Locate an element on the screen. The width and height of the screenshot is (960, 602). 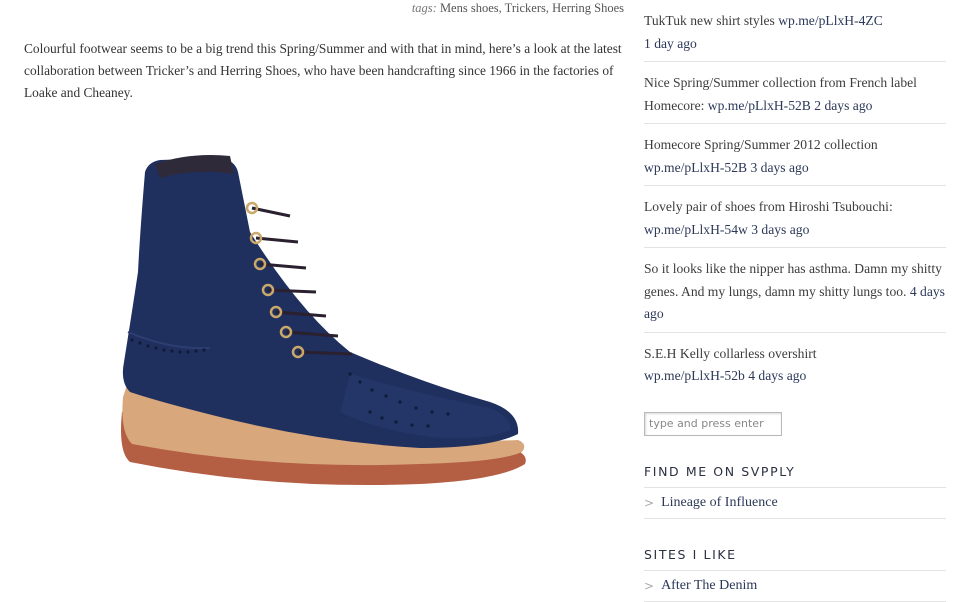
tweet-link: wp.me/pLlxH-52b is located at coordinates (694, 375).